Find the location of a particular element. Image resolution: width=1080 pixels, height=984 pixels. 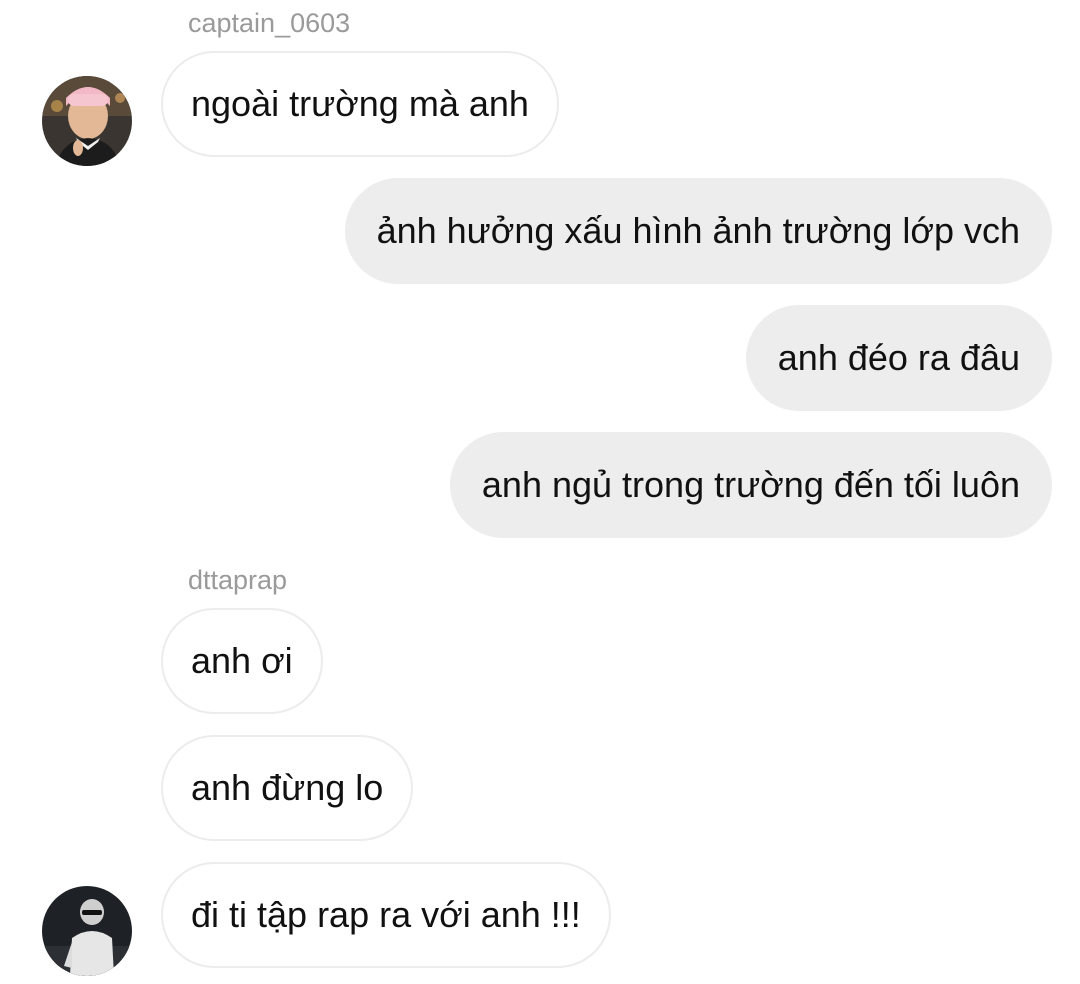

message-text: ngoài trường mà anh is located at coordinates (360, 103).